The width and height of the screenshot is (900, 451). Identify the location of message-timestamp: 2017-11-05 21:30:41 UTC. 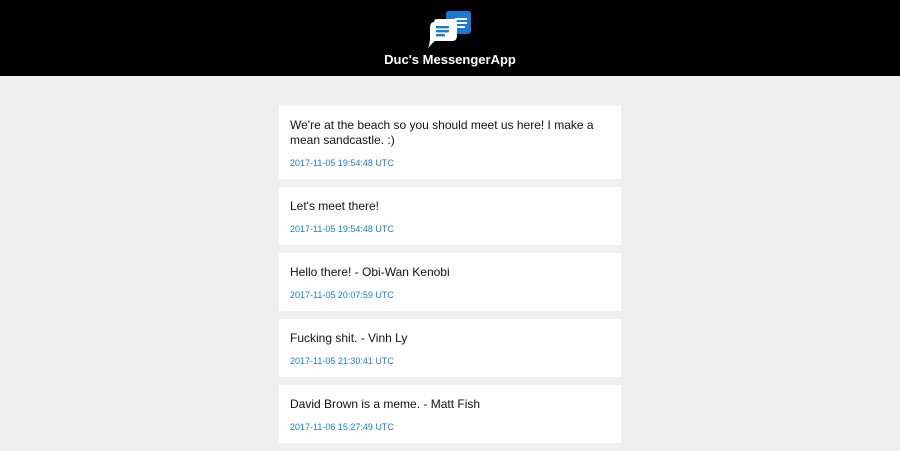
(342, 361).